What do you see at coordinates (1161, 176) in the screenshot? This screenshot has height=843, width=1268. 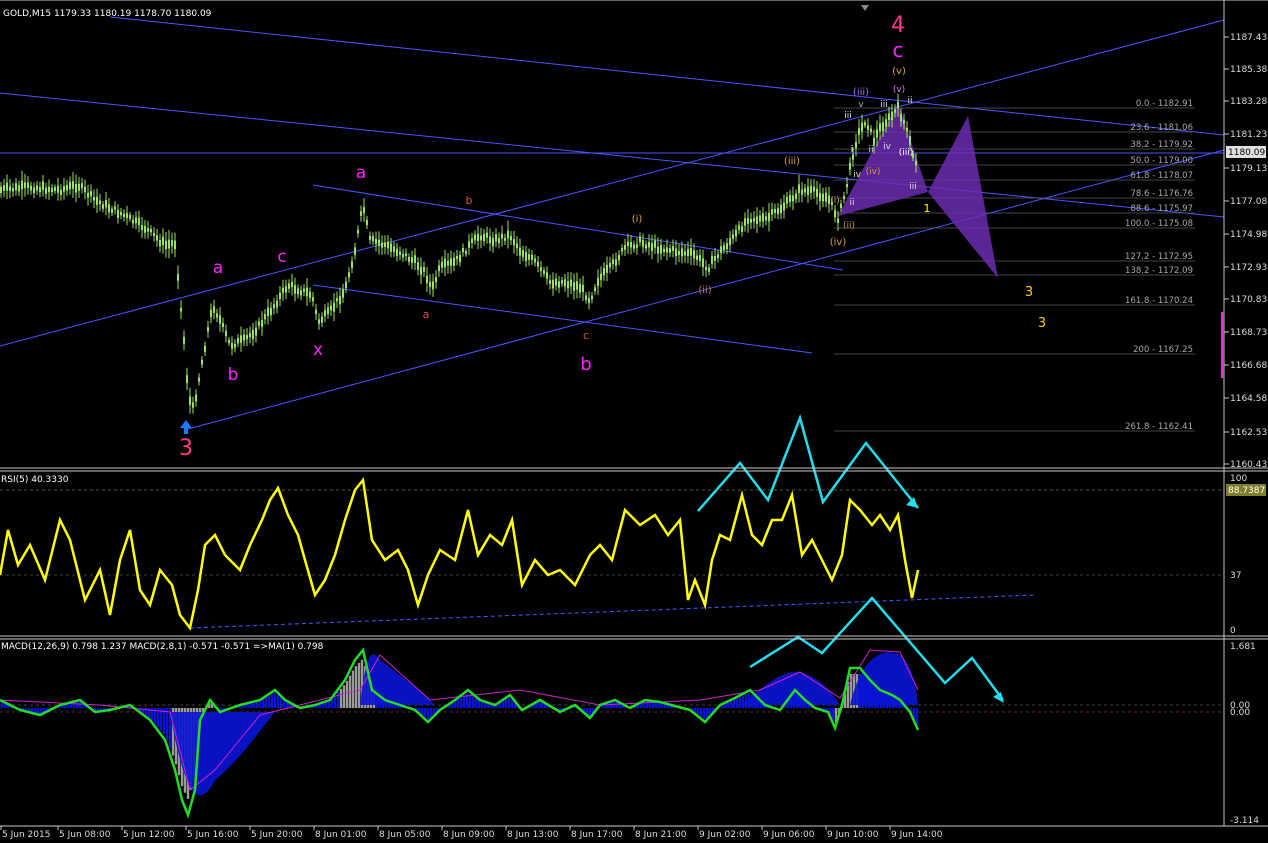 I see `fib-label: 61.8 - 1178.07` at bounding box center [1161, 176].